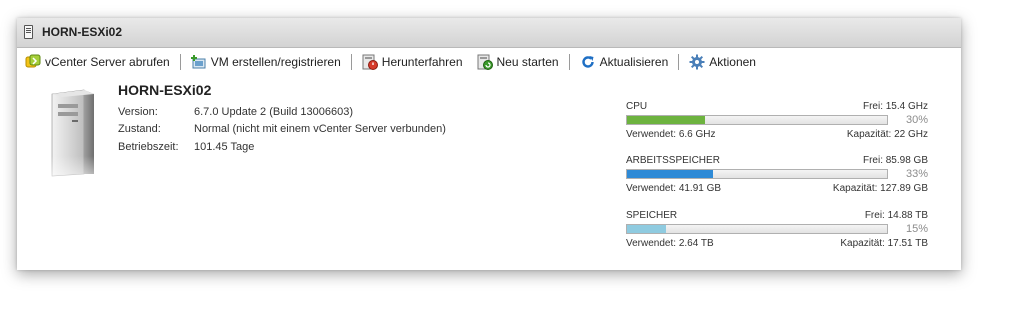 The height and width of the screenshot is (320, 1010). I want to click on create-vm-button: VM erstellen/registrieren, so click(265, 62).